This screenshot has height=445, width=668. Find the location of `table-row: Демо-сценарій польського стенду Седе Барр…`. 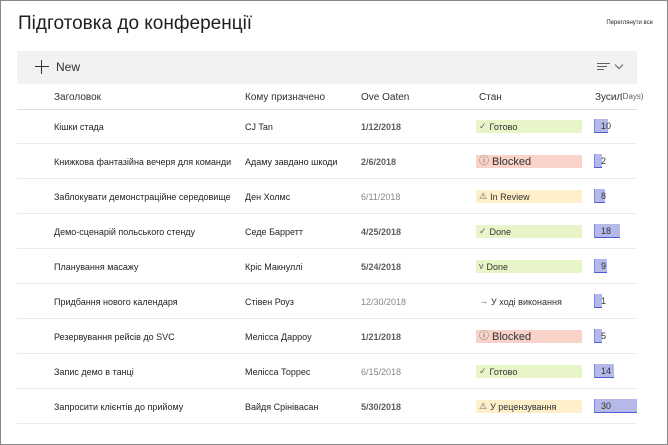

table-row: Демо-сценарій польського стенду Седе Барр… is located at coordinates (327, 232).